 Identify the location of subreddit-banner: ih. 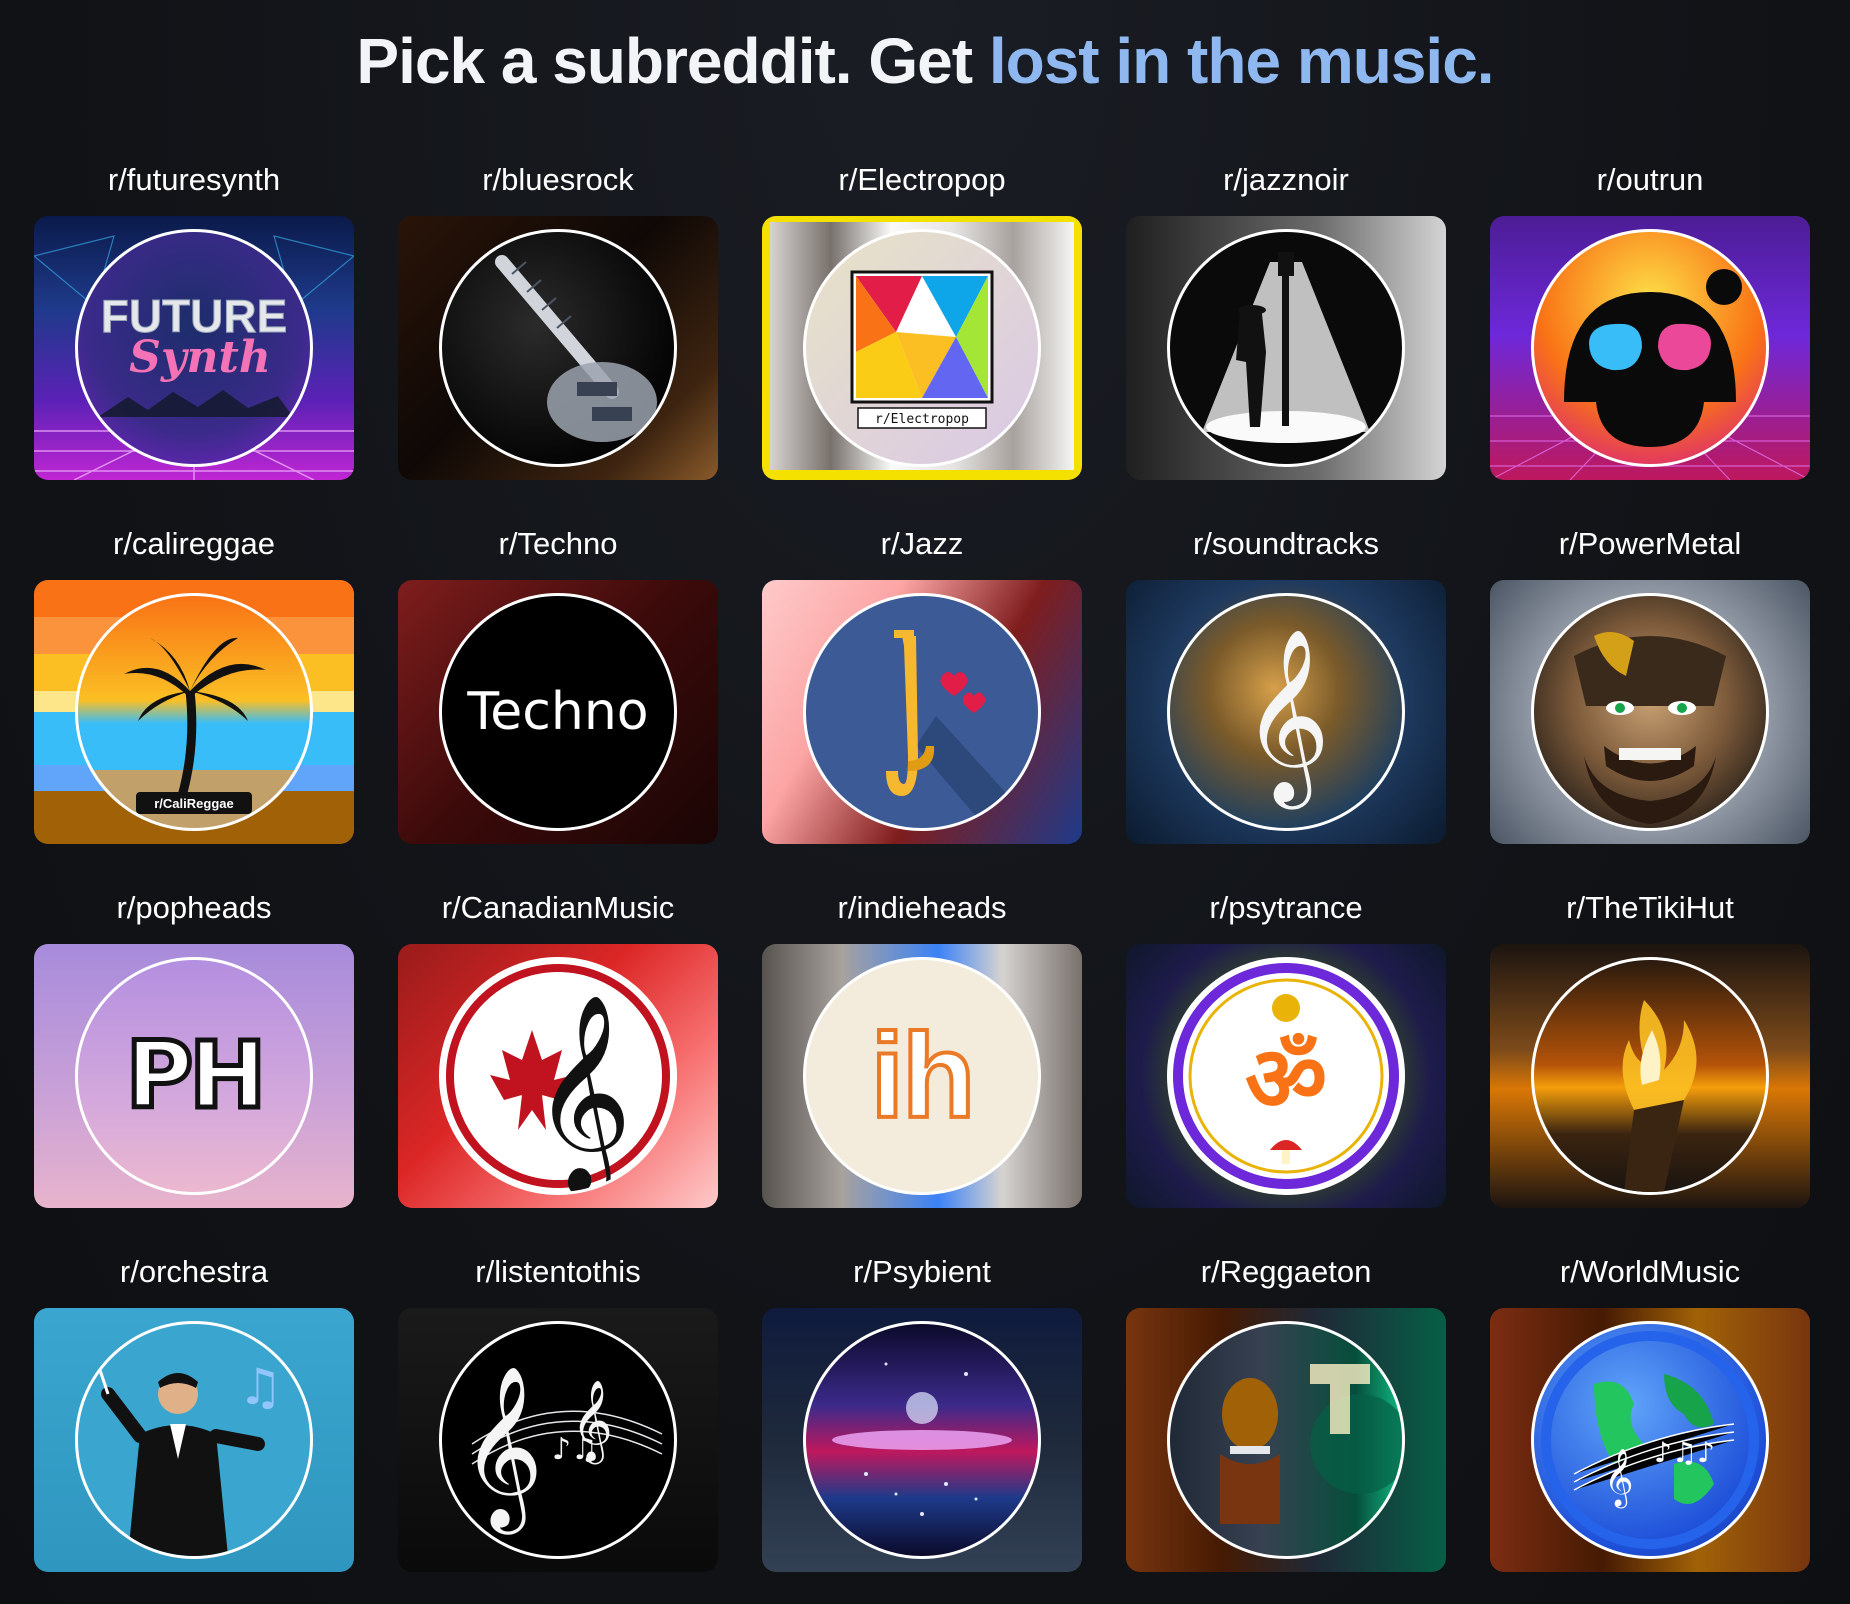
(922, 1076).